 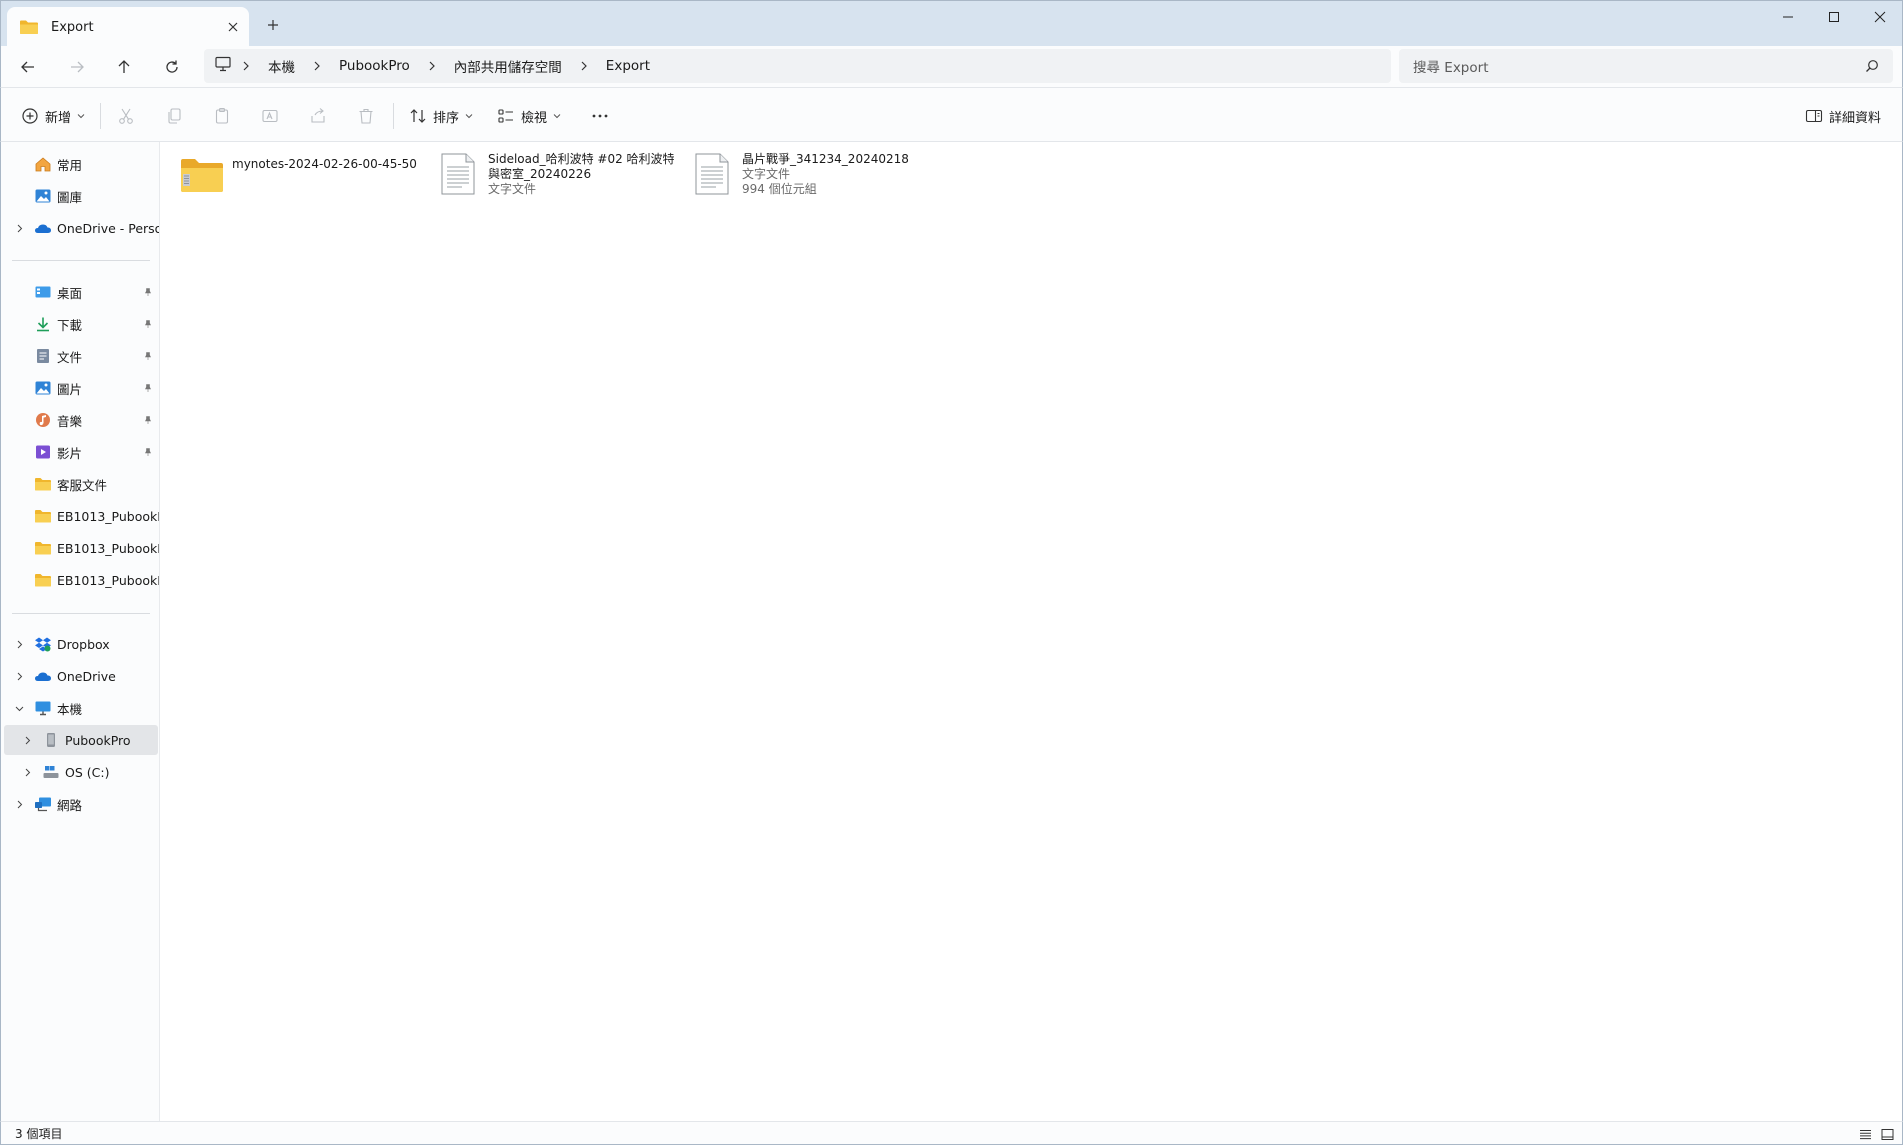 I want to click on sidebar-item-dropbox: Dropbox, so click(x=80, y=644).